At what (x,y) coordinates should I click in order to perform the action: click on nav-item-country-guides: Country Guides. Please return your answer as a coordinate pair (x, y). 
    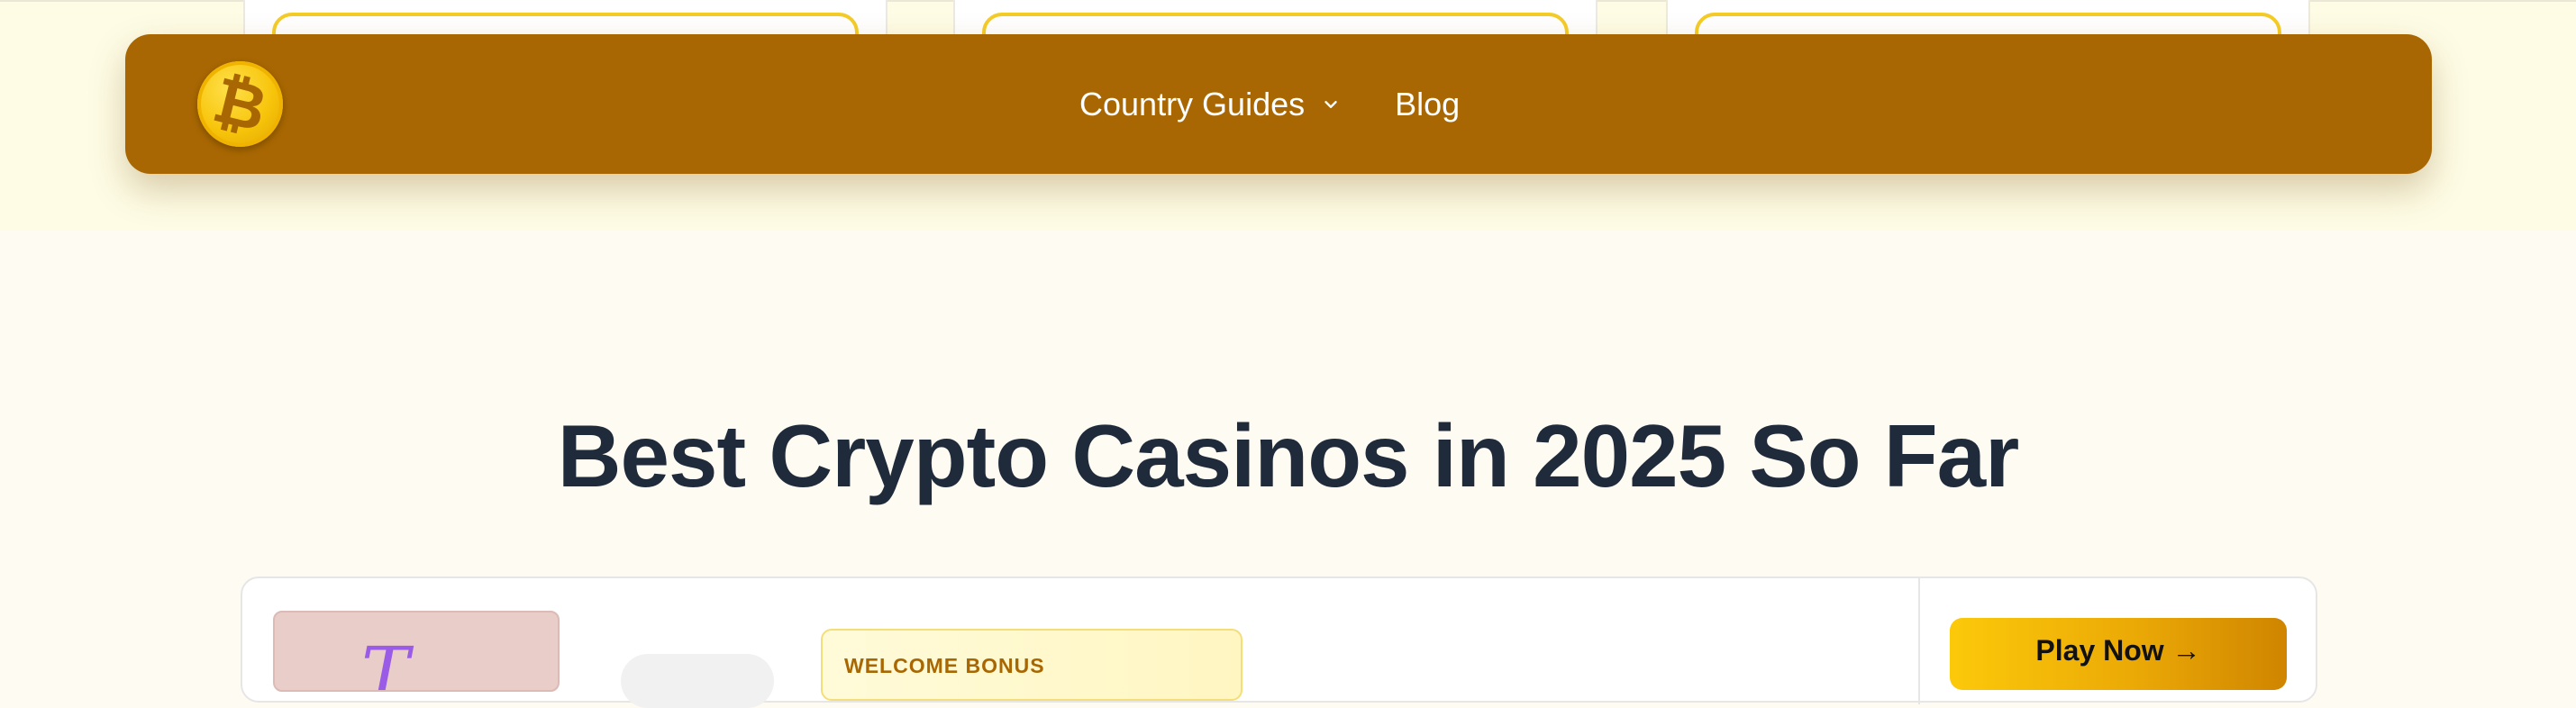
    Looking at the image, I should click on (1210, 104).